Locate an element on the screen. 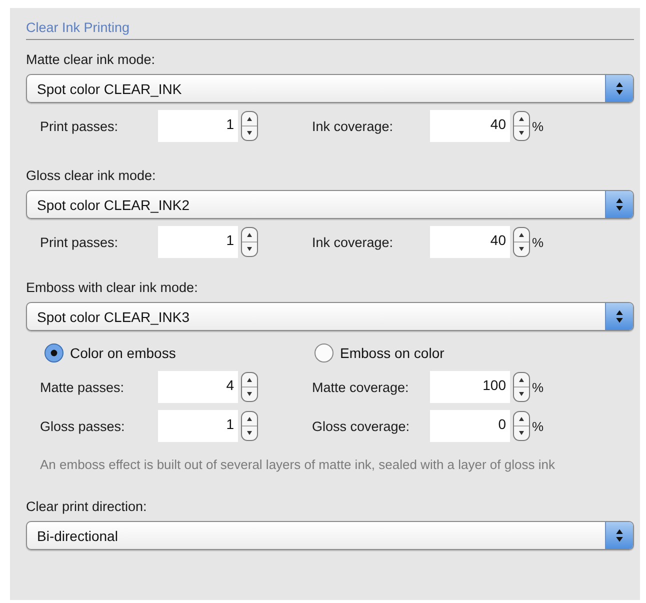 The height and width of the screenshot is (603, 646). dropdown: Spot color CLEAR_INK3 is located at coordinates (330, 316).